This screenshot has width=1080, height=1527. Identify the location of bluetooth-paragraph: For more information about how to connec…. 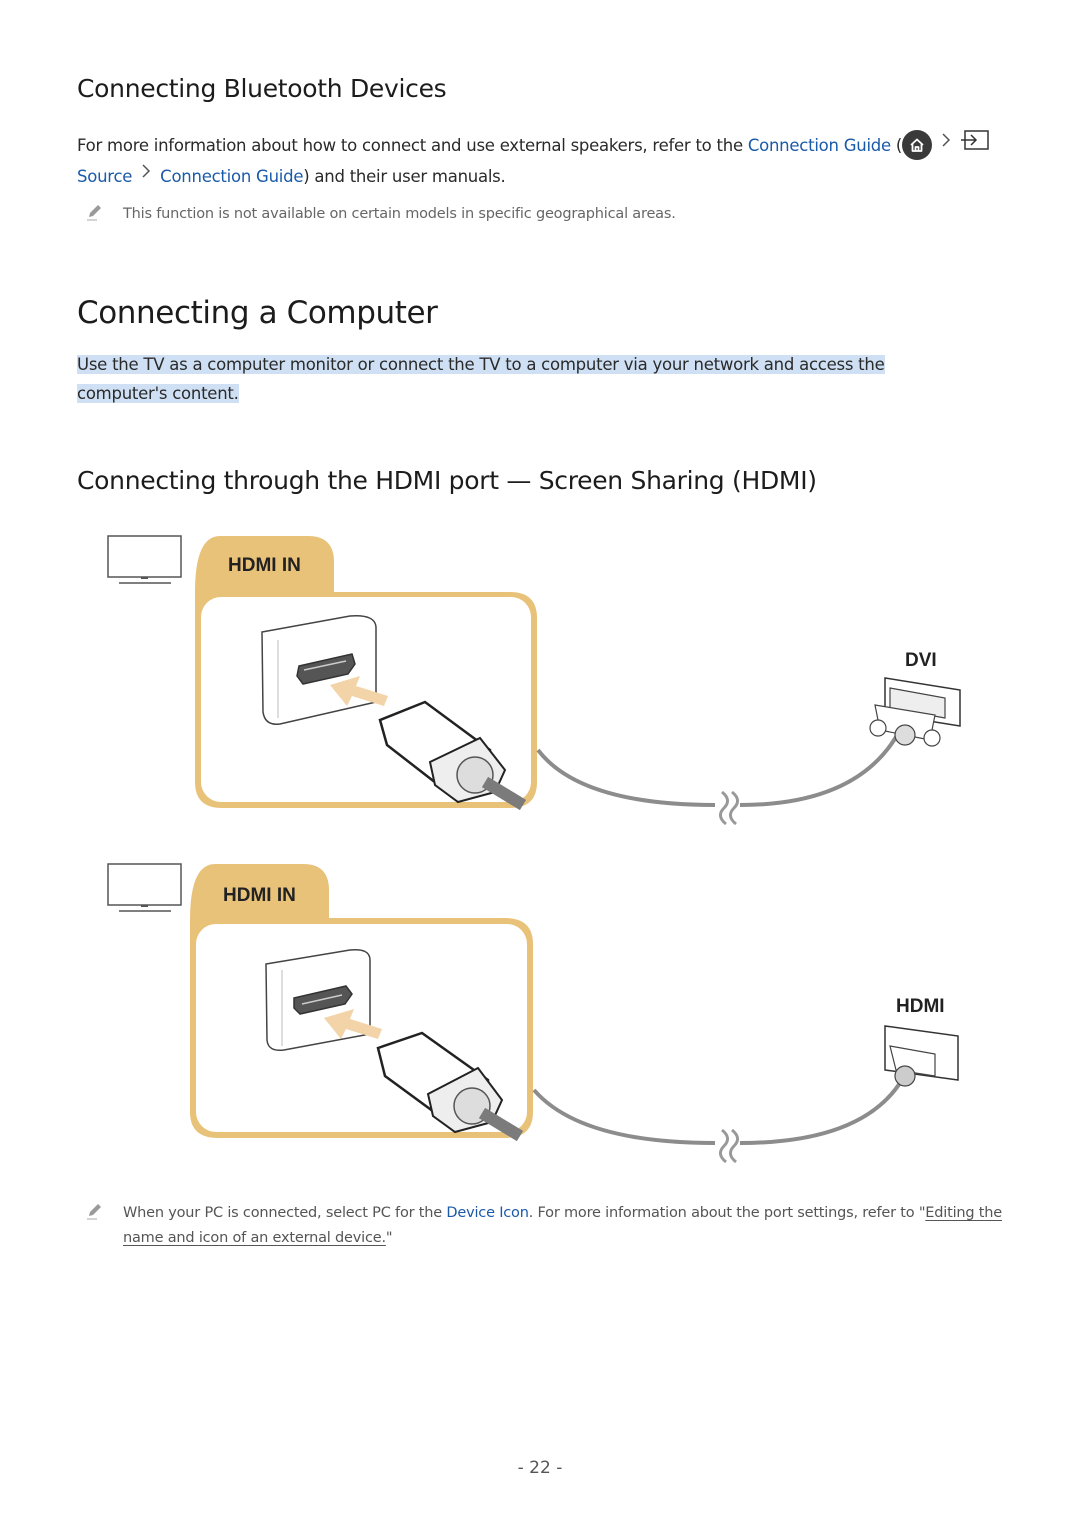
(537, 160).